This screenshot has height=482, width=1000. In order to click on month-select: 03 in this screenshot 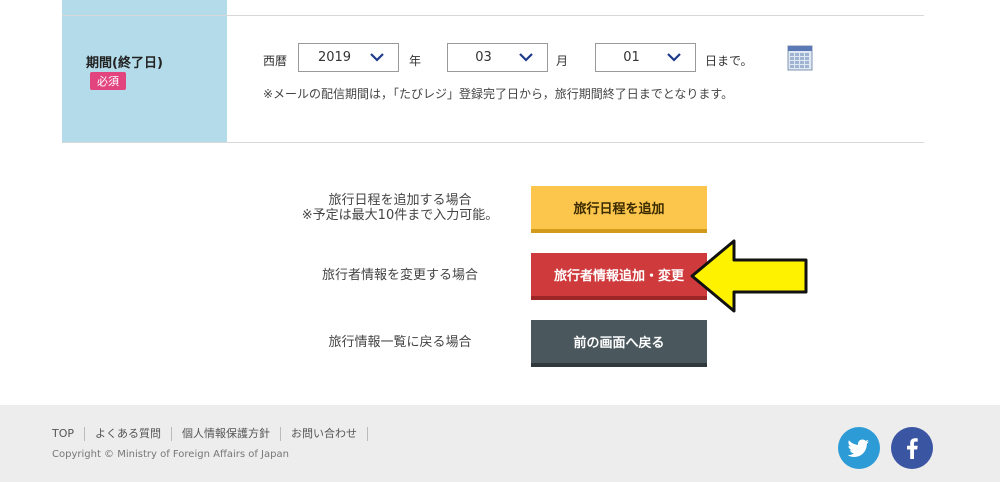, I will do `click(497, 57)`.